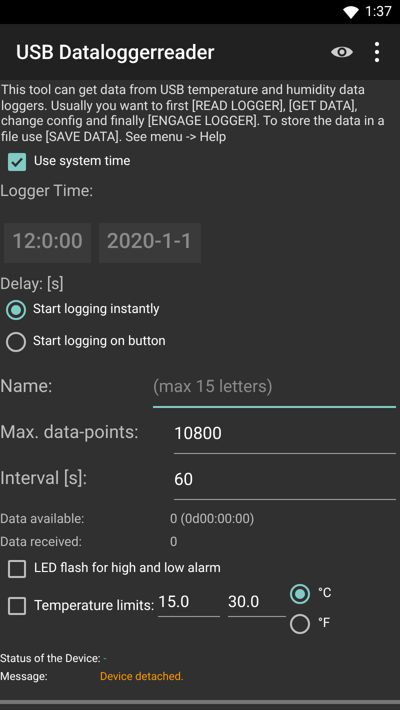 This screenshot has height=710, width=400. I want to click on text-field: (max 15 letters), so click(274, 391).